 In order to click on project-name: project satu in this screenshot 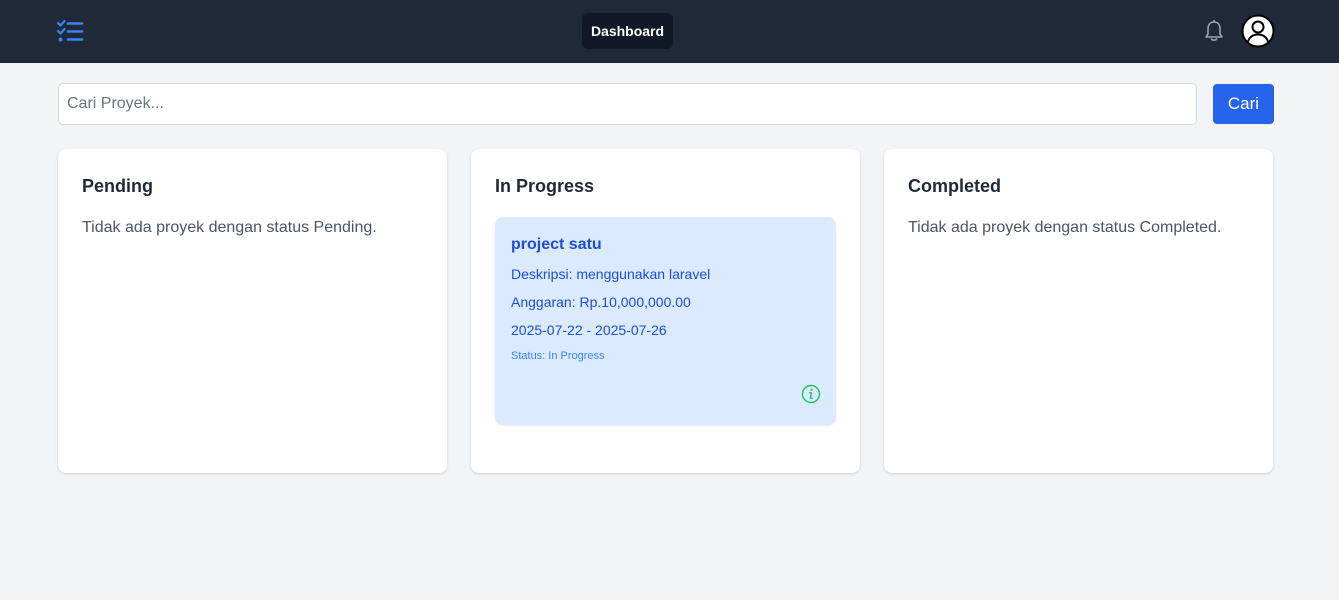, I will do `click(556, 244)`.